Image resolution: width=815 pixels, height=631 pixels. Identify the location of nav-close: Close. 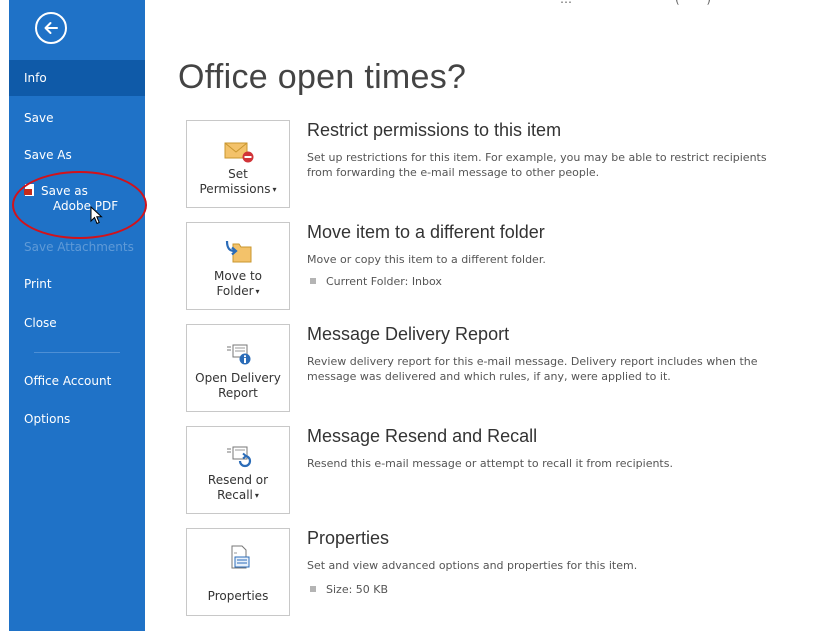
(77, 323).